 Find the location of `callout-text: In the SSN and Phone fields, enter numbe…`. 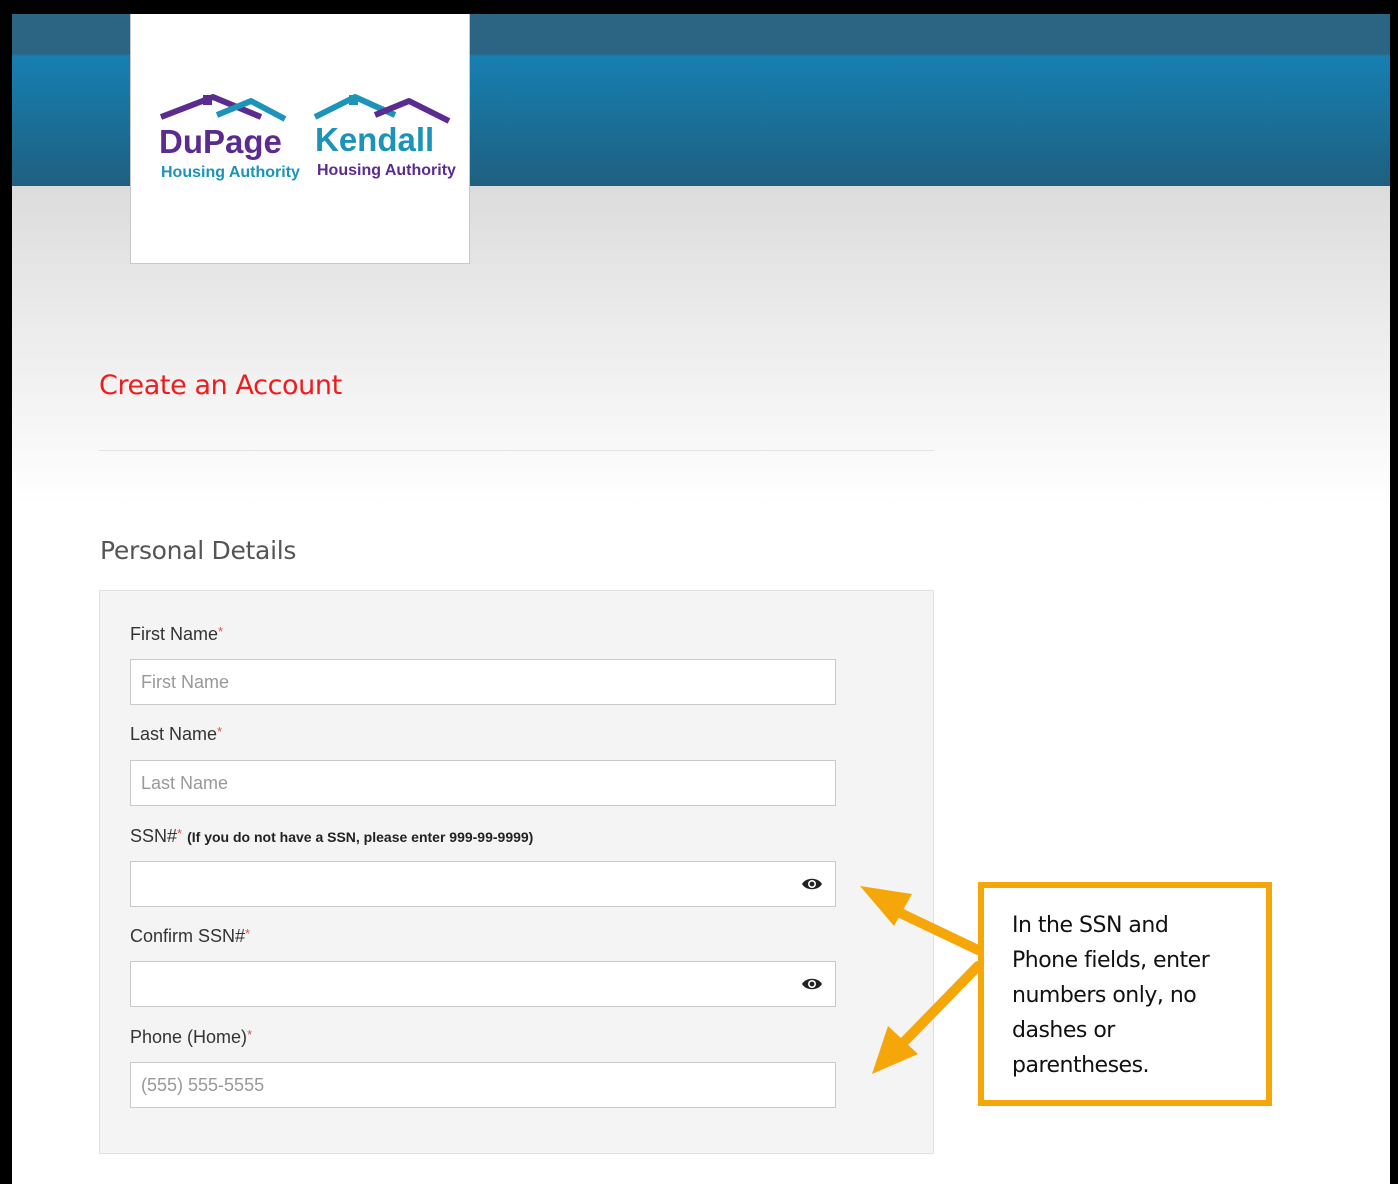

callout-text: In the SSN and Phone fields, enter numbe… is located at coordinates (1132, 995).